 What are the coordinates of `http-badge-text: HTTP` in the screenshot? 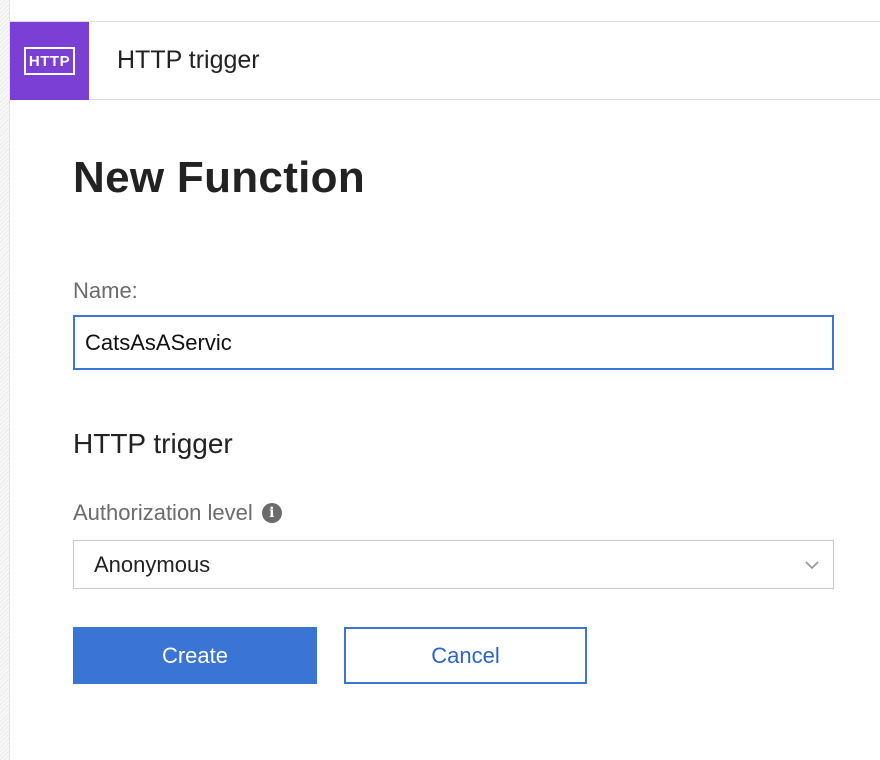 It's located at (49, 60).